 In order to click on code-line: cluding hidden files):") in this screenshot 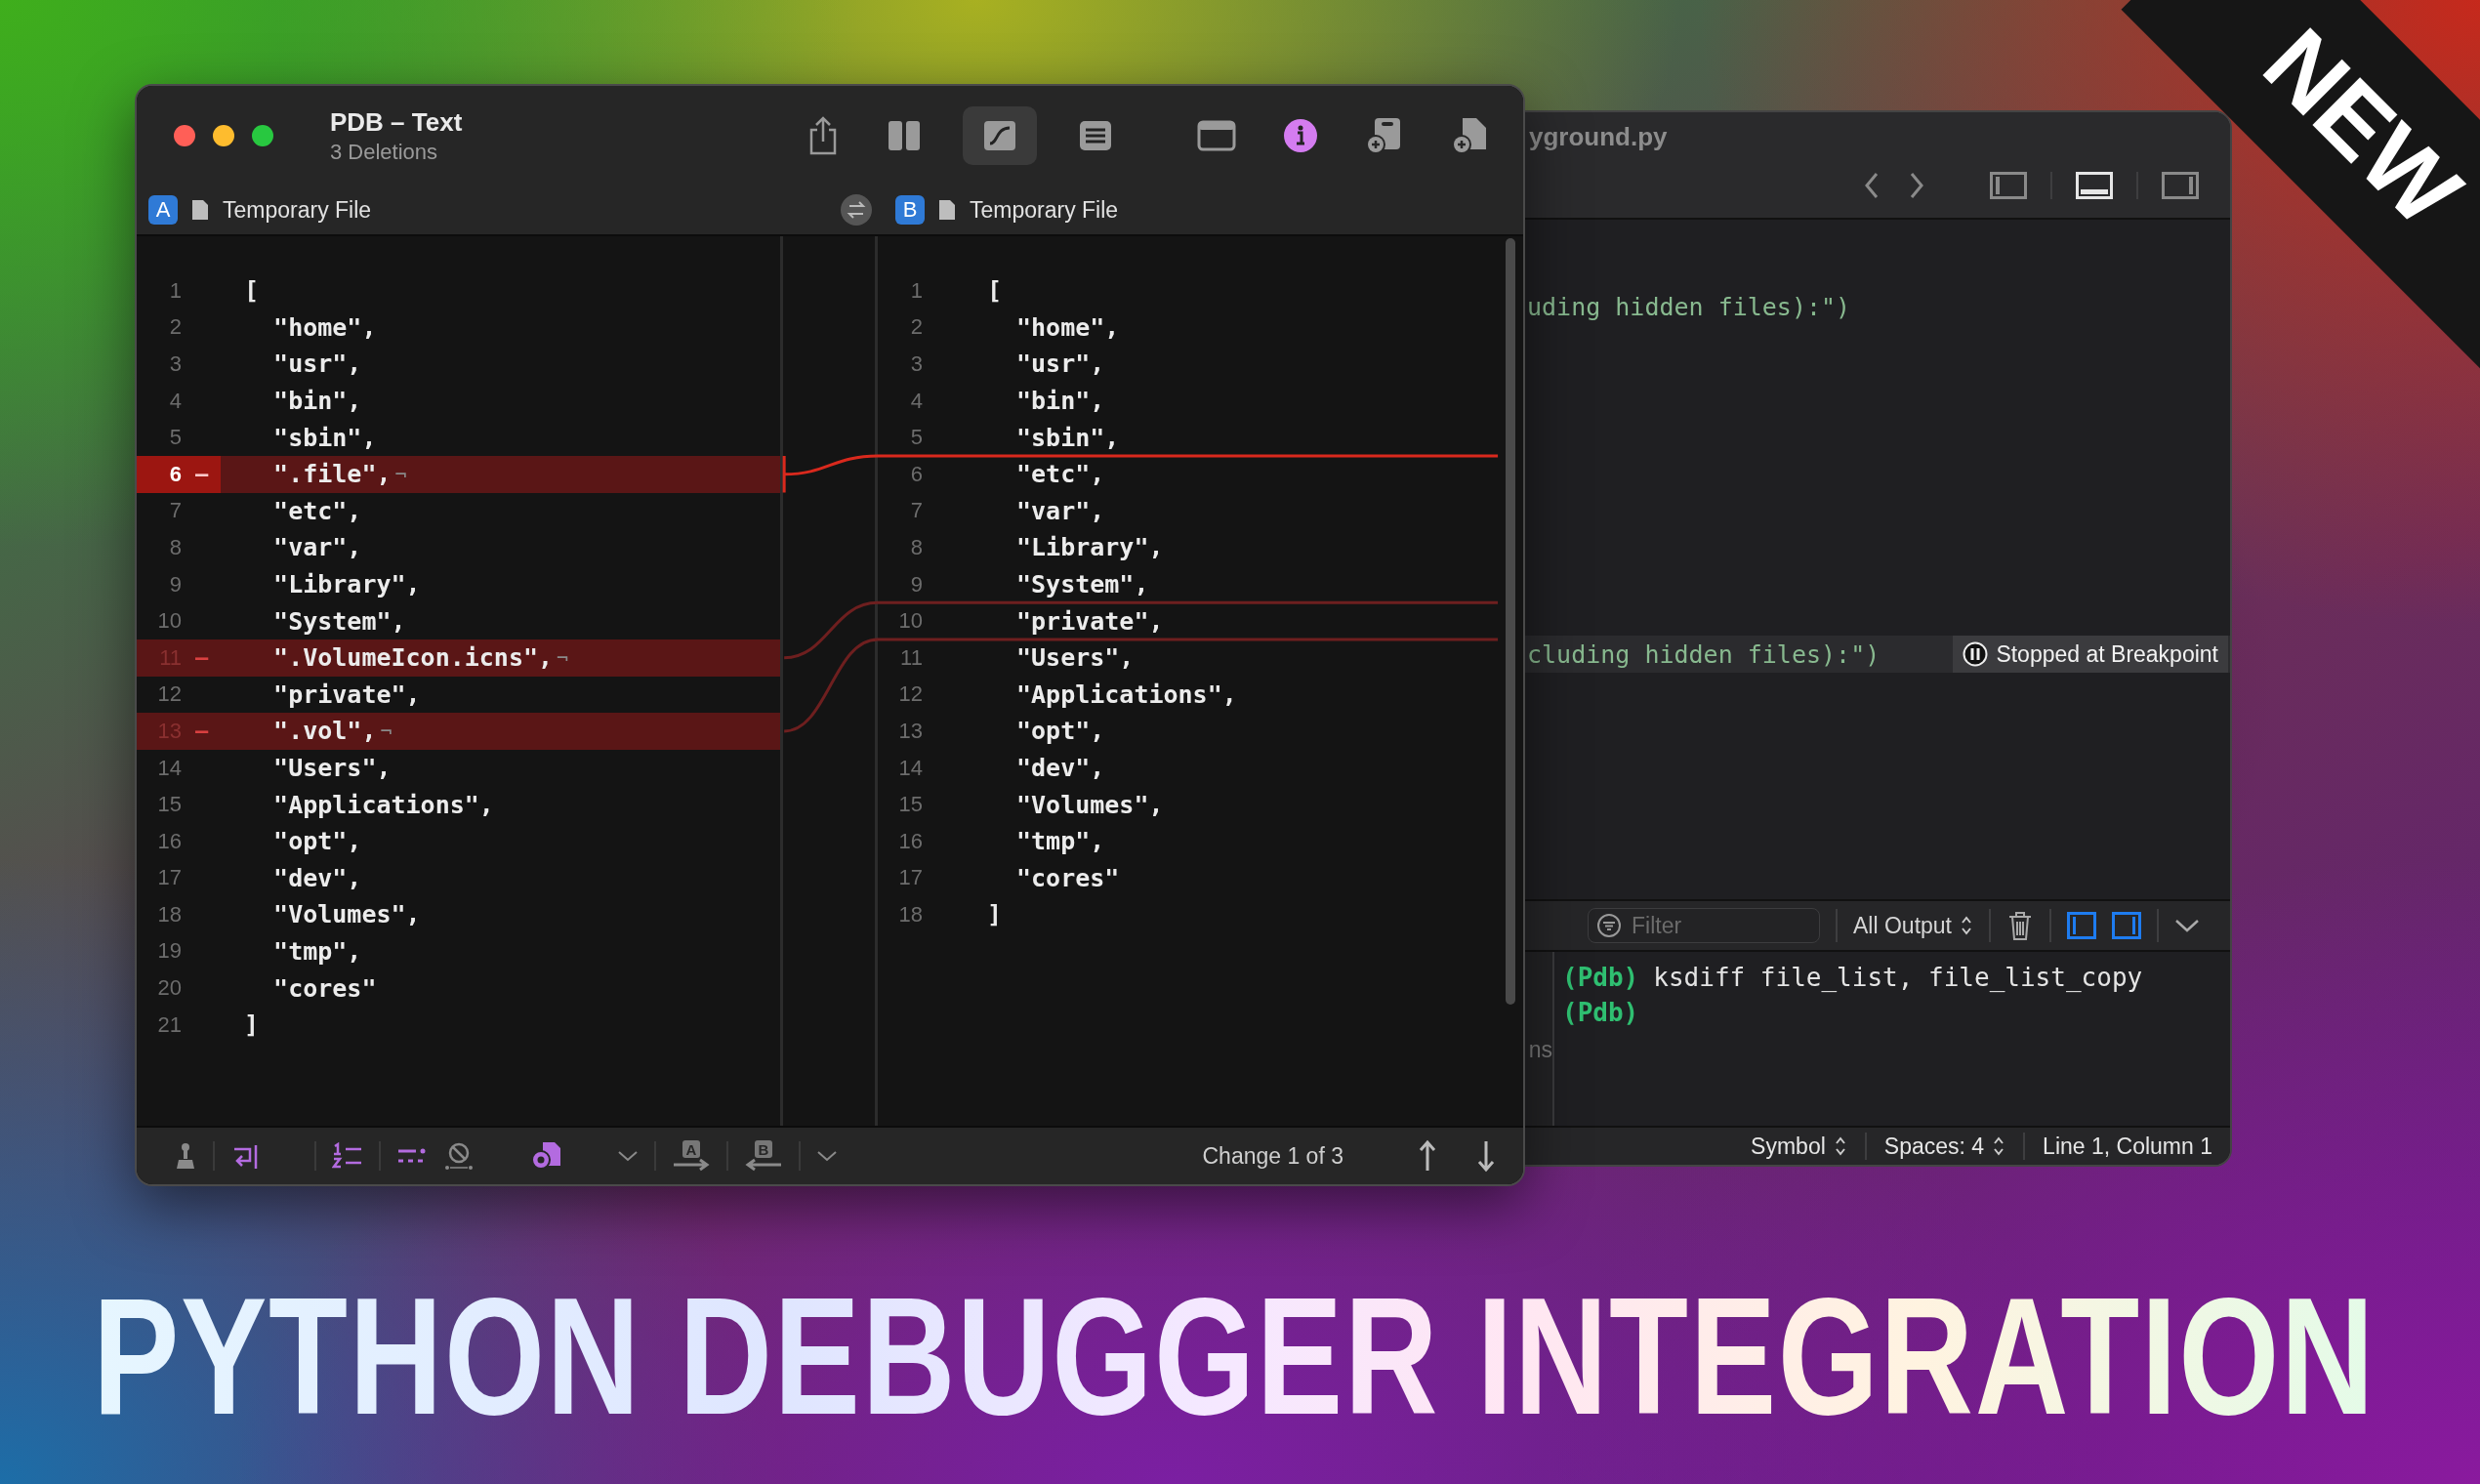, I will do `click(1704, 654)`.